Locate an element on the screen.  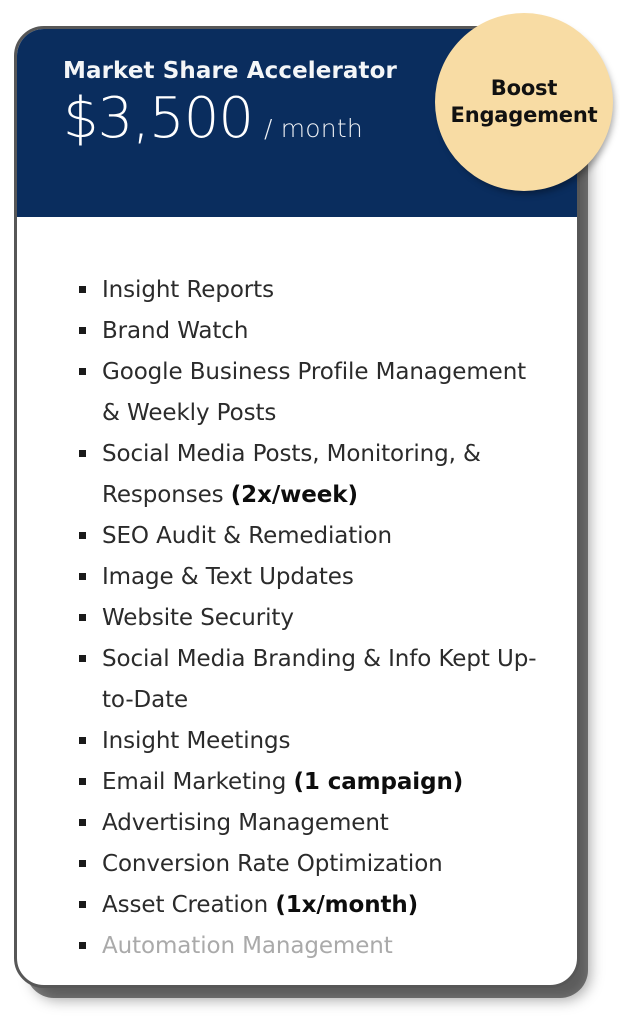
price-period: / month is located at coordinates (313, 129).